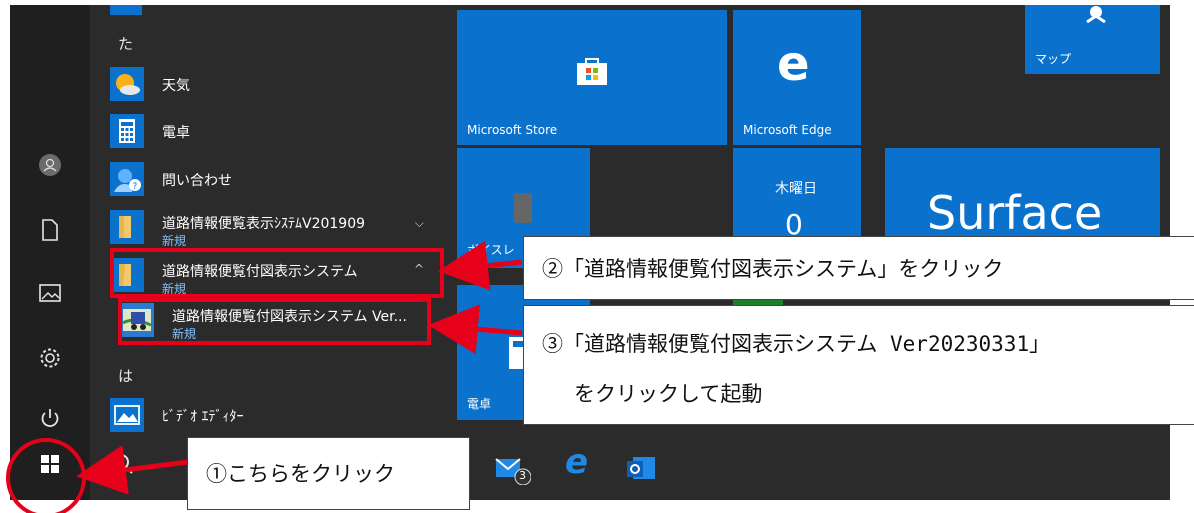 Image resolution: width=1194 pixels, height=513 pixels. What do you see at coordinates (858, 365) in the screenshot?
I see `callout-step3: ③「道路情報便覧付図表示システム Ver20230331」 をクリックして起動` at bounding box center [858, 365].